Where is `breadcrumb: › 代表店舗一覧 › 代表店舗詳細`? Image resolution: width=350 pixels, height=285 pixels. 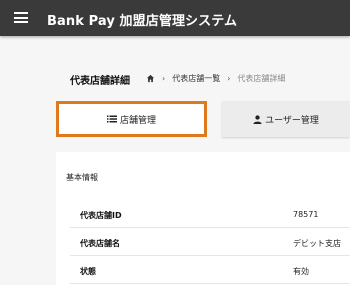
breadcrumb: › 代表店舗一覧 › 代表店舗詳細 is located at coordinates (215, 78).